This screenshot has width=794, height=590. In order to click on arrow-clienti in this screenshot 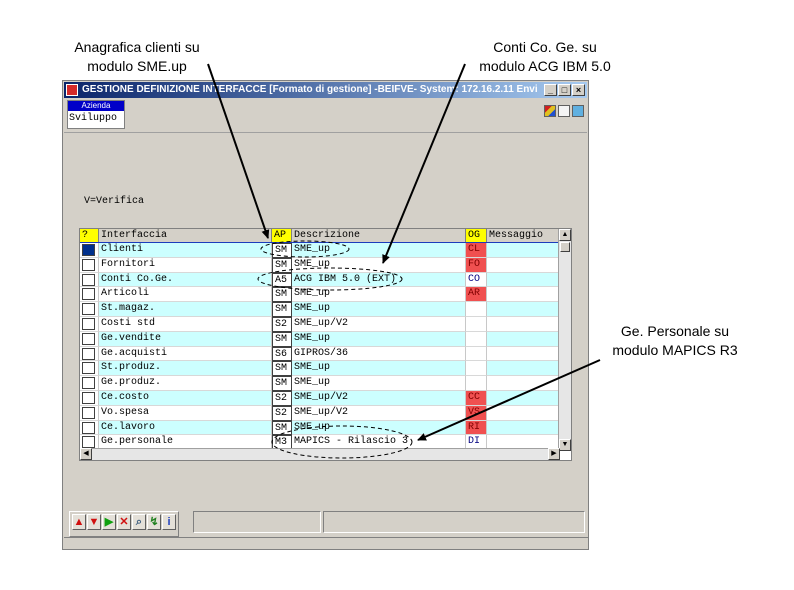, I will do `click(238, 151)`.